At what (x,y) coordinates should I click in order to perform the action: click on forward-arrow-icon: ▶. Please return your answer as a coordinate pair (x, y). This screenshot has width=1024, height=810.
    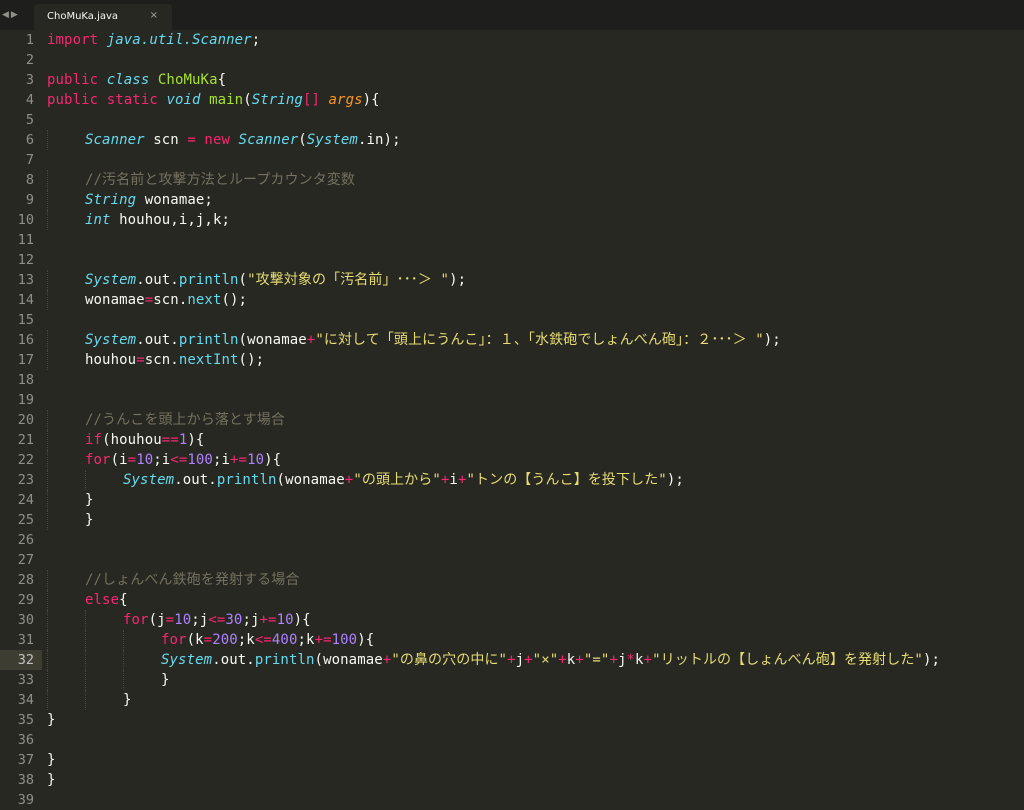
    Looking at the image, I should click on (14, 15).